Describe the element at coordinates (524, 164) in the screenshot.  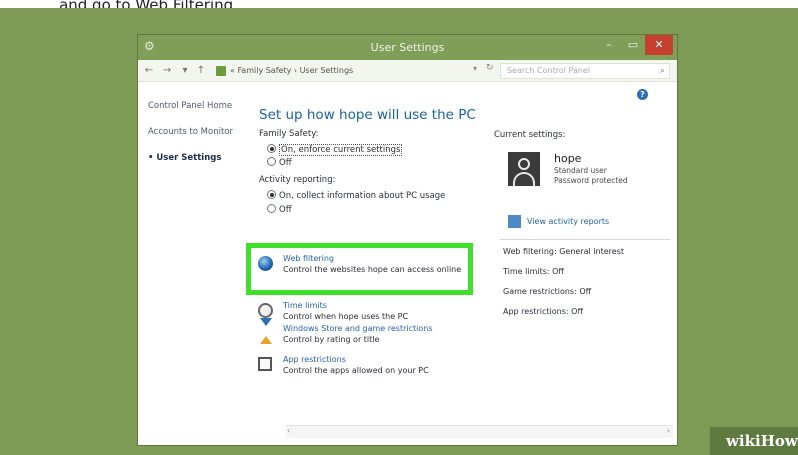
I see `user-head-icon` at that location.